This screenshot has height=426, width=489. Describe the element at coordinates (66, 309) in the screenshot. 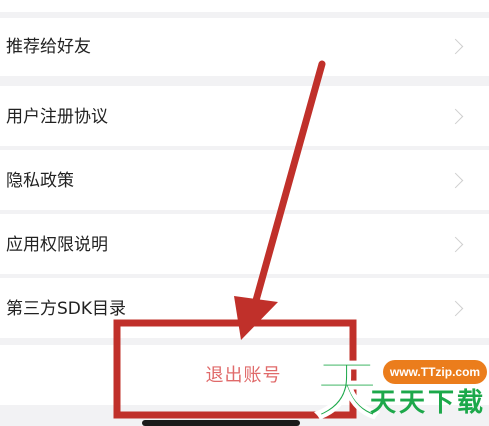

I see `settings-item-label: 第三方SDK目录` at that location.